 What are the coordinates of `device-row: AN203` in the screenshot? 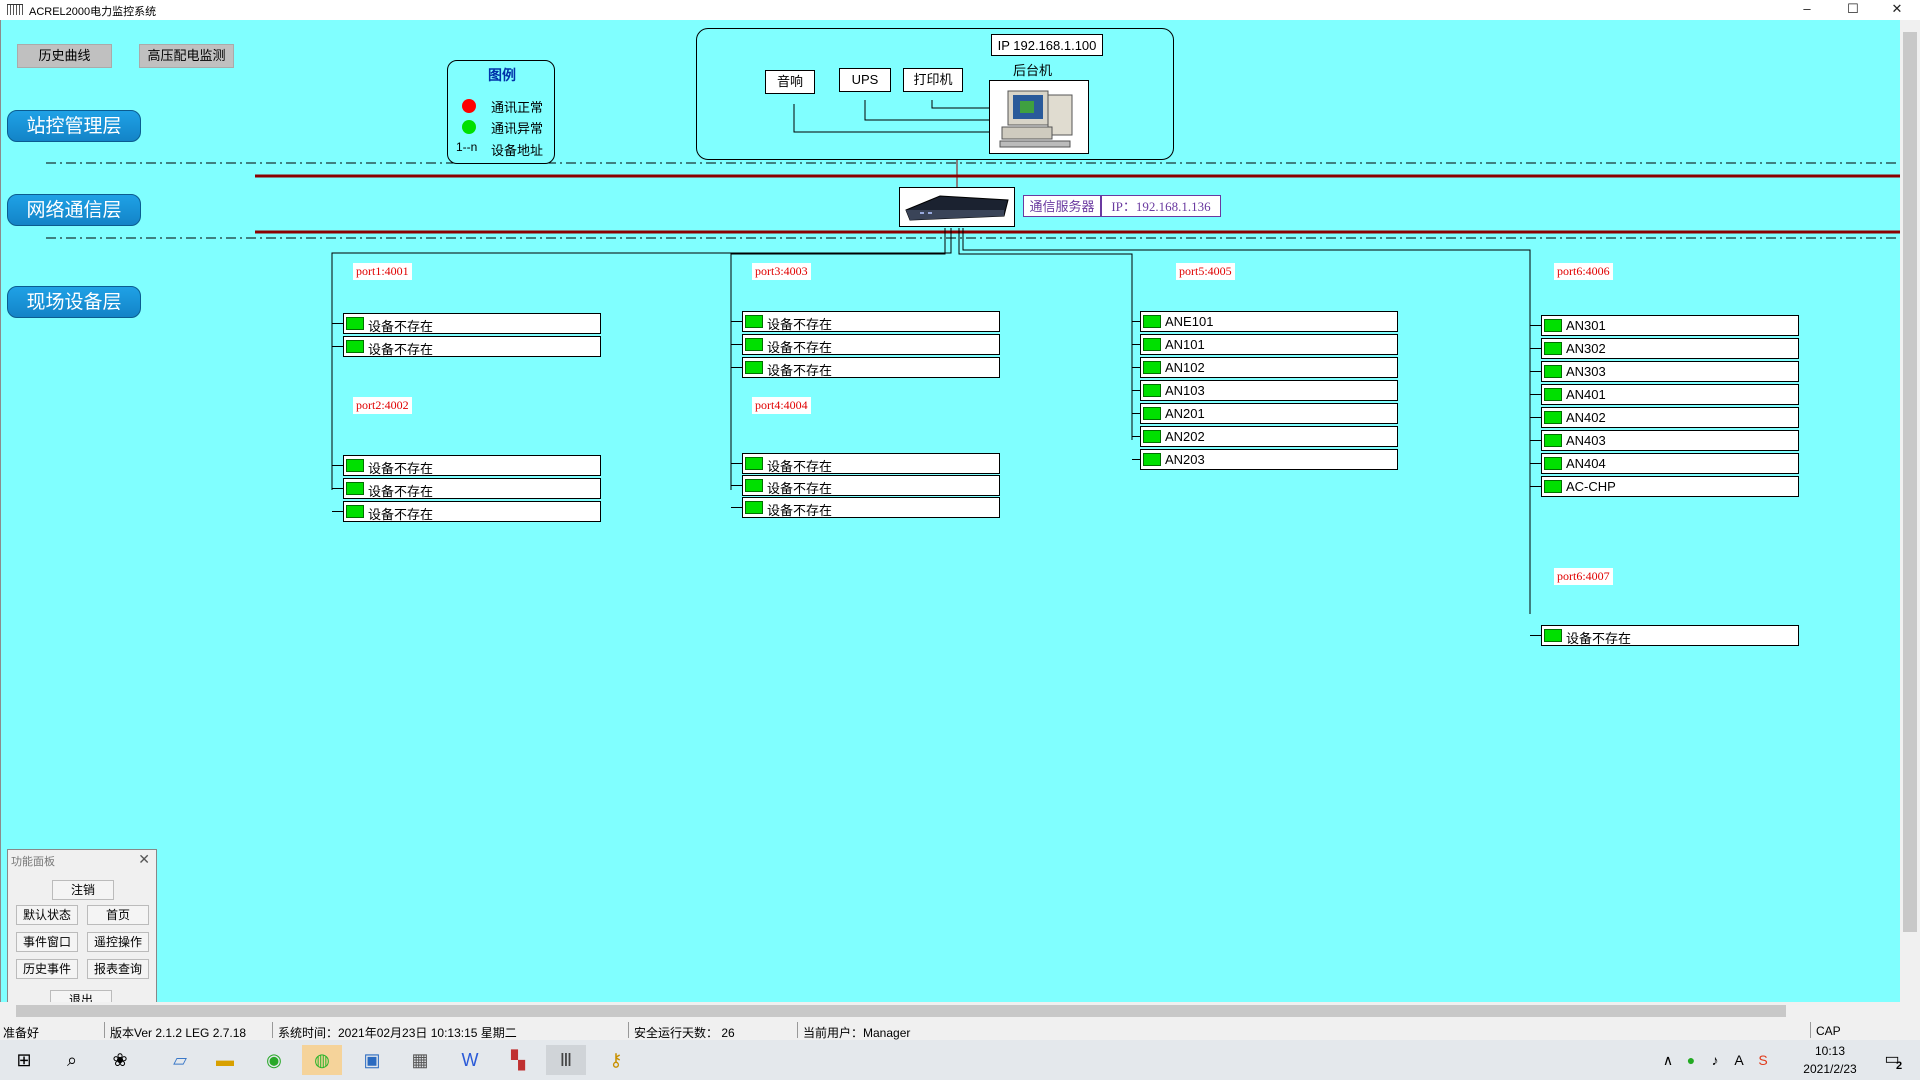 It's located at (1269, 459).